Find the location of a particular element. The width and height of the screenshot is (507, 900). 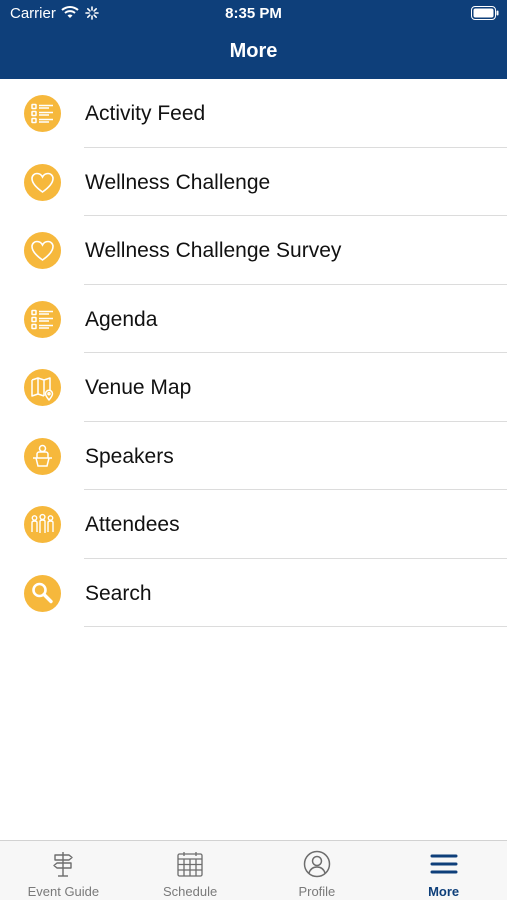

menu-item-venue-map: Venue Map is located at coordinates (253, 387).